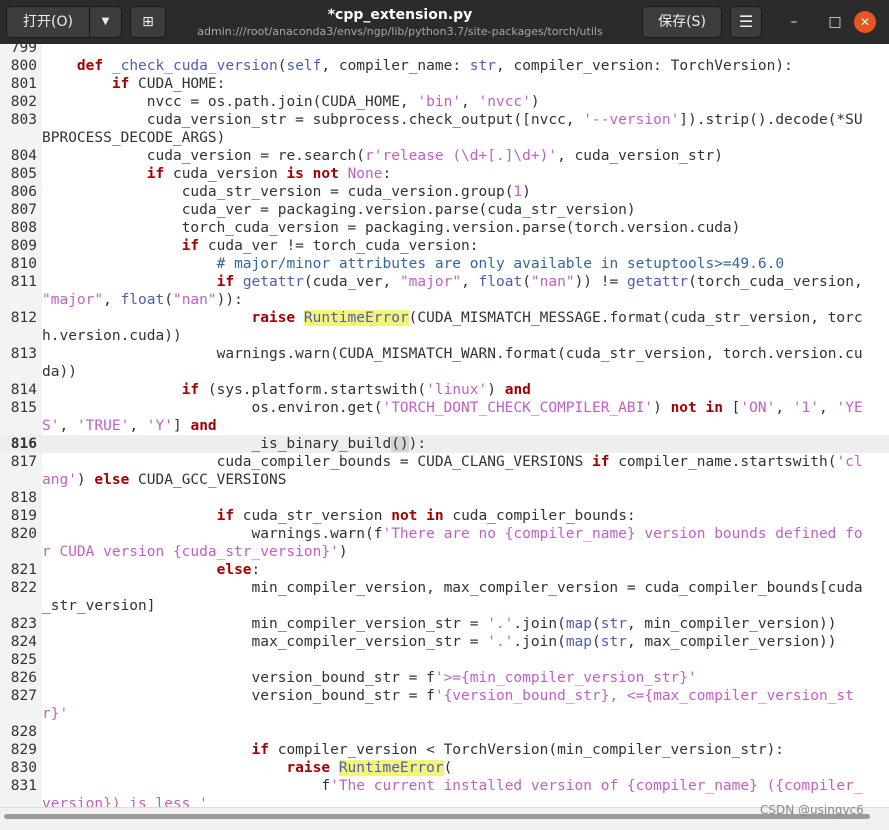  I want to click on line-number: 825, so click(23, 660).